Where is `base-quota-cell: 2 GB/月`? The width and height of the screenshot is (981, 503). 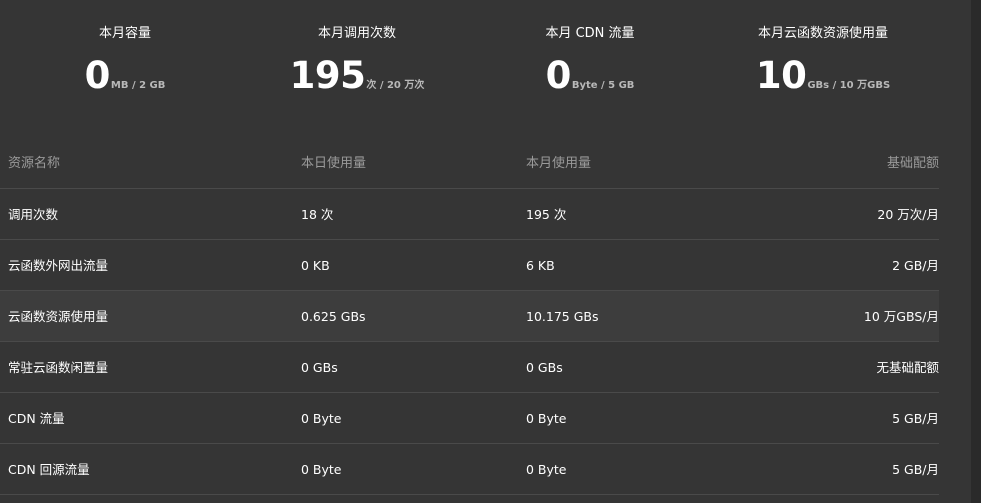
base-quota-cell: 2 GB/月 is located at coordinates (915, 265).